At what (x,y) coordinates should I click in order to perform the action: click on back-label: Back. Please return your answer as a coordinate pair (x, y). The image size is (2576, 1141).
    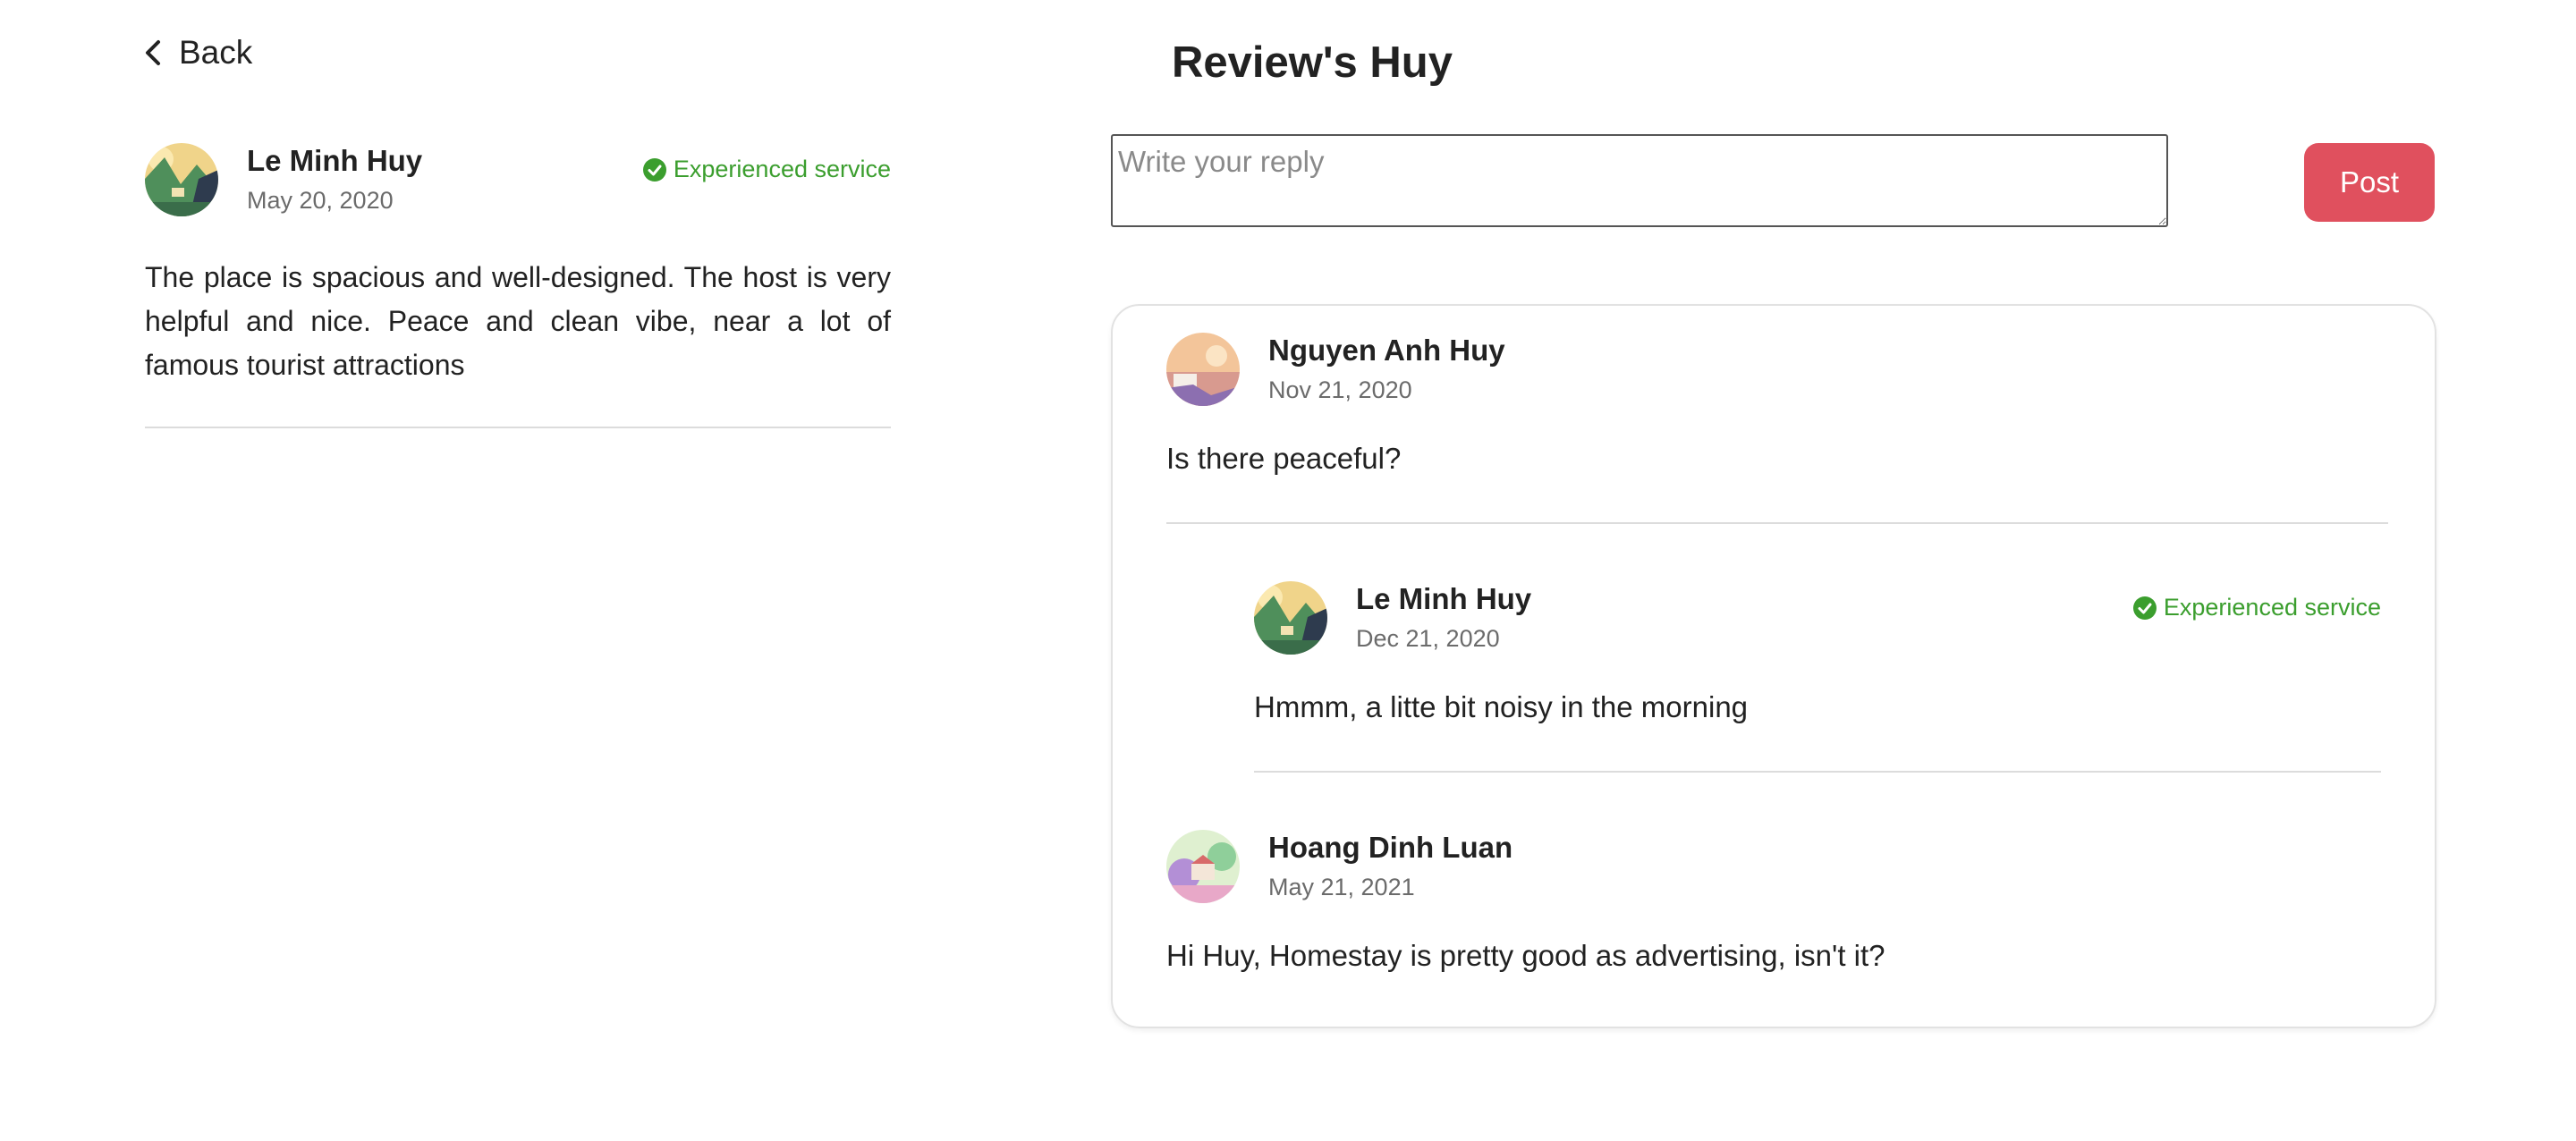
    Looking at the image, I should click on (216, 52).